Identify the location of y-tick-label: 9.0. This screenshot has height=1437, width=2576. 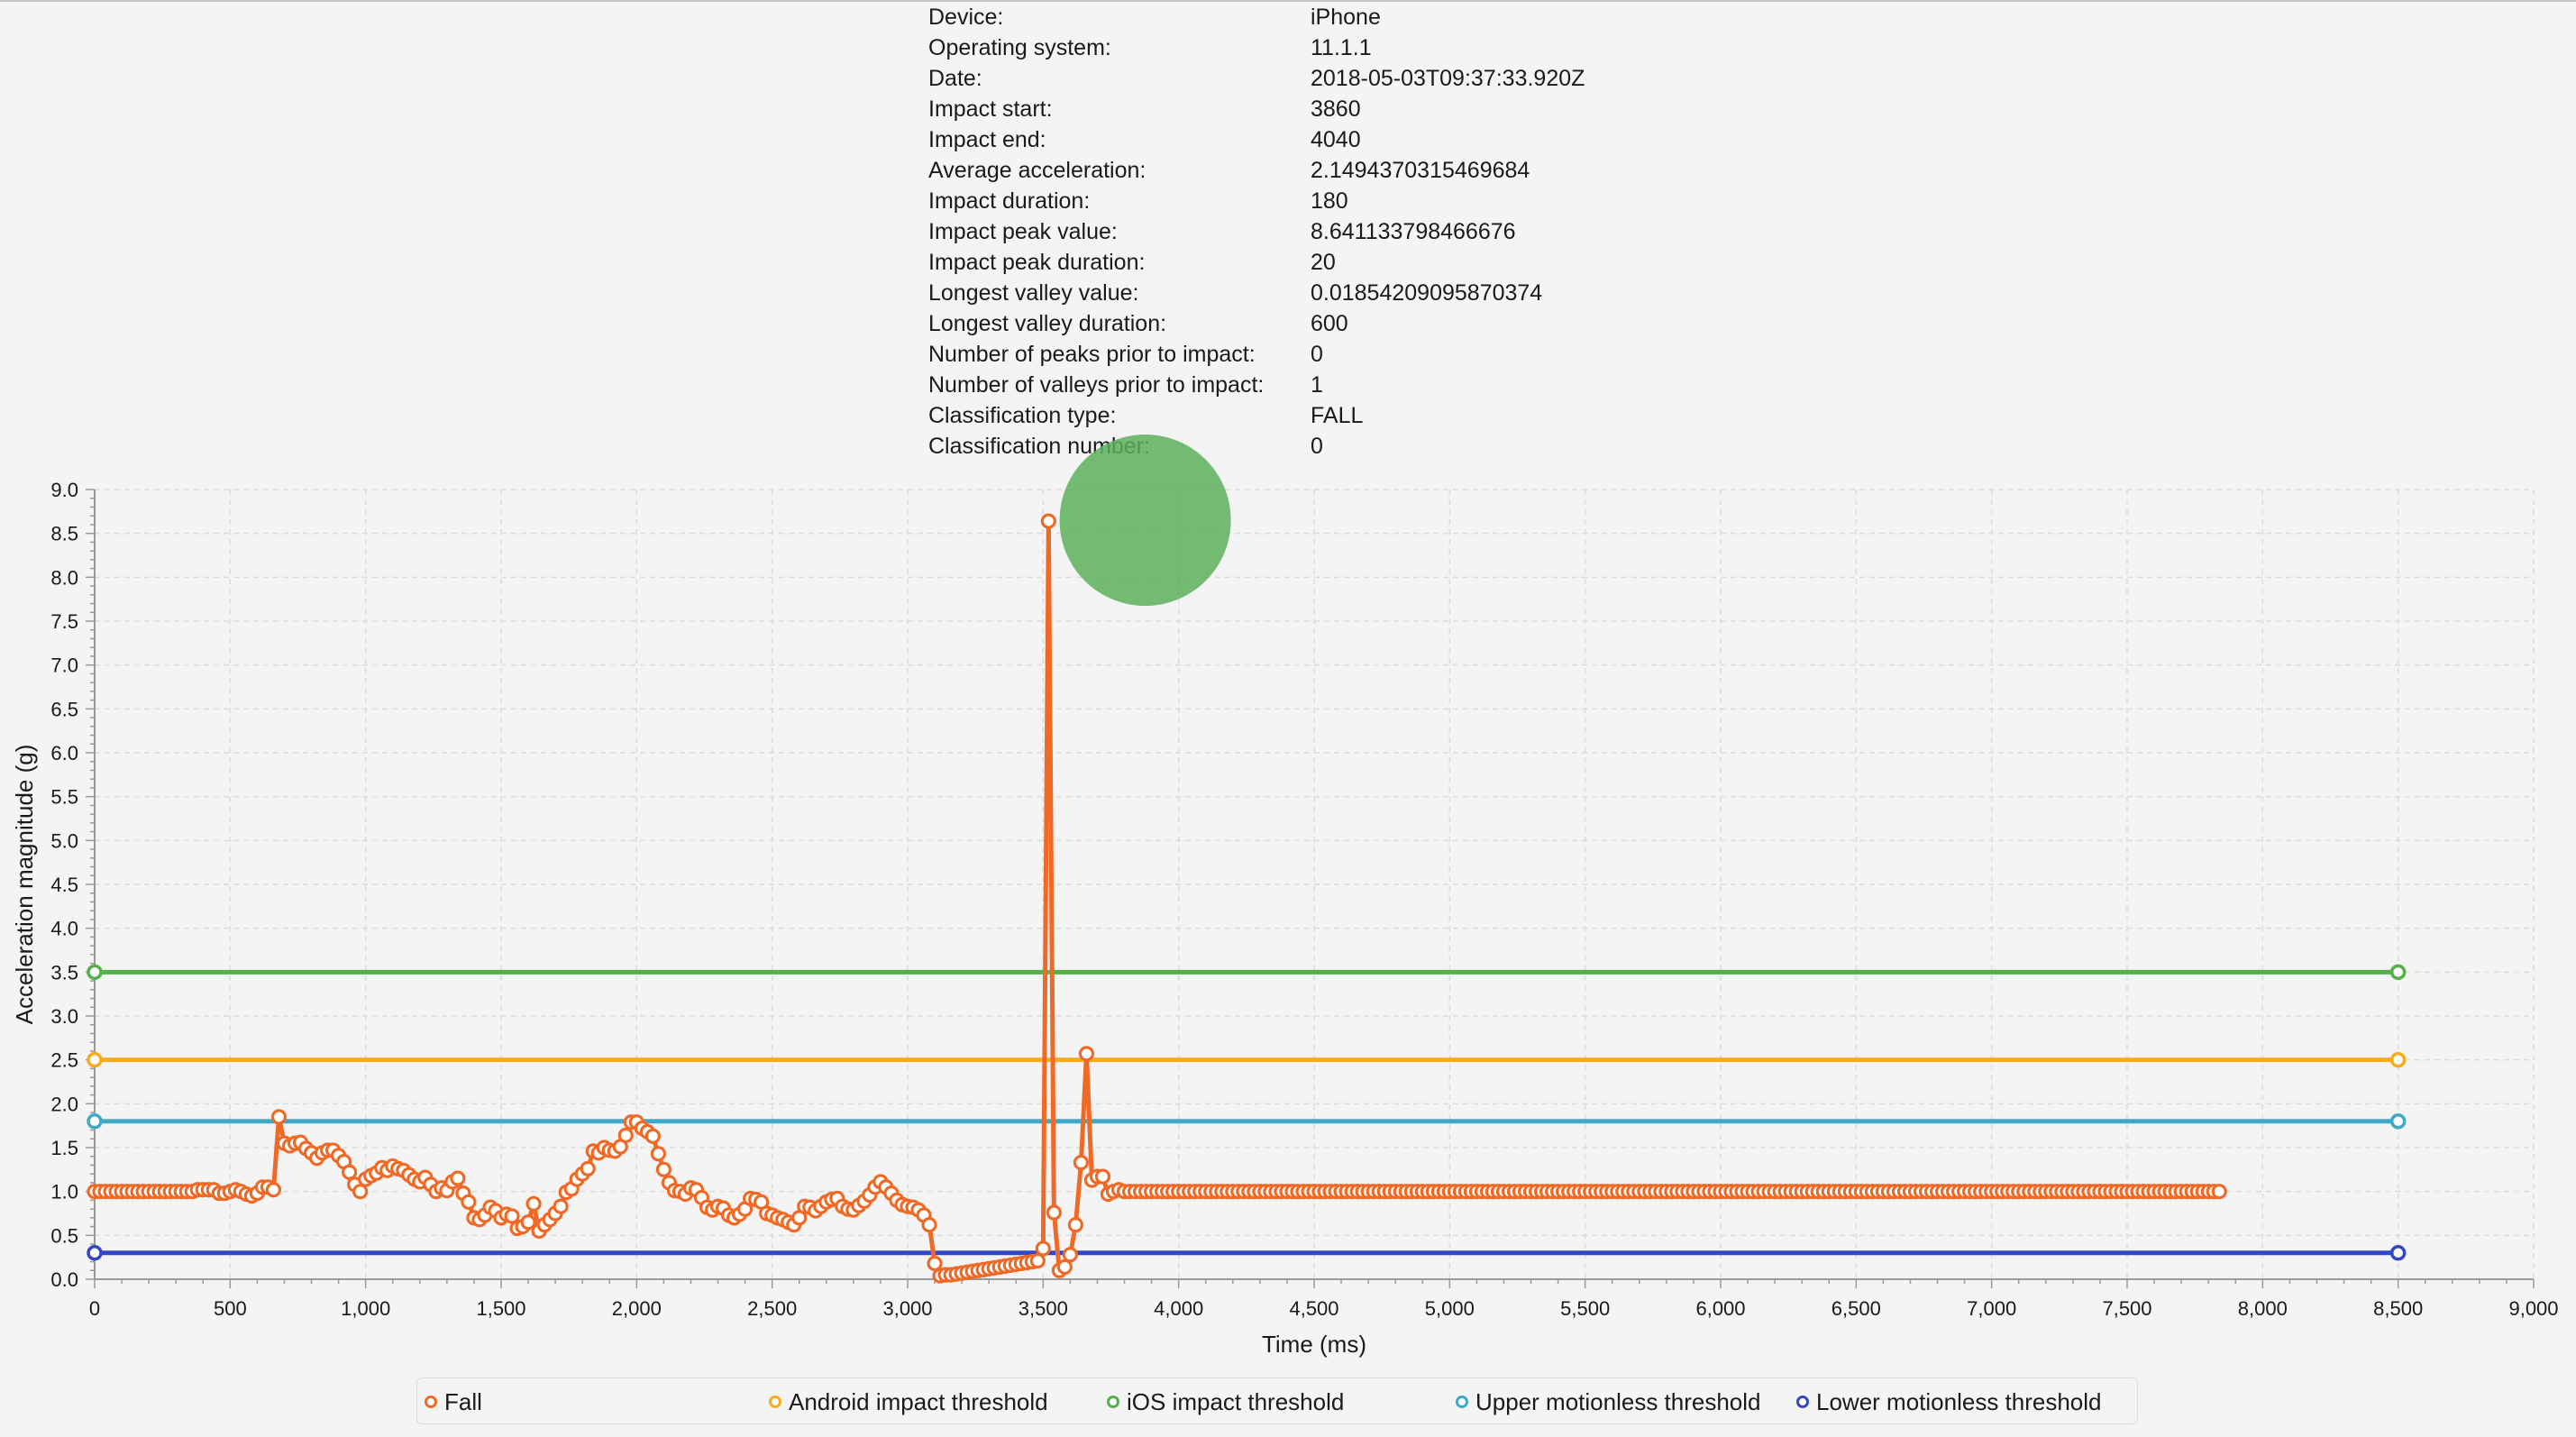
(64, 490).